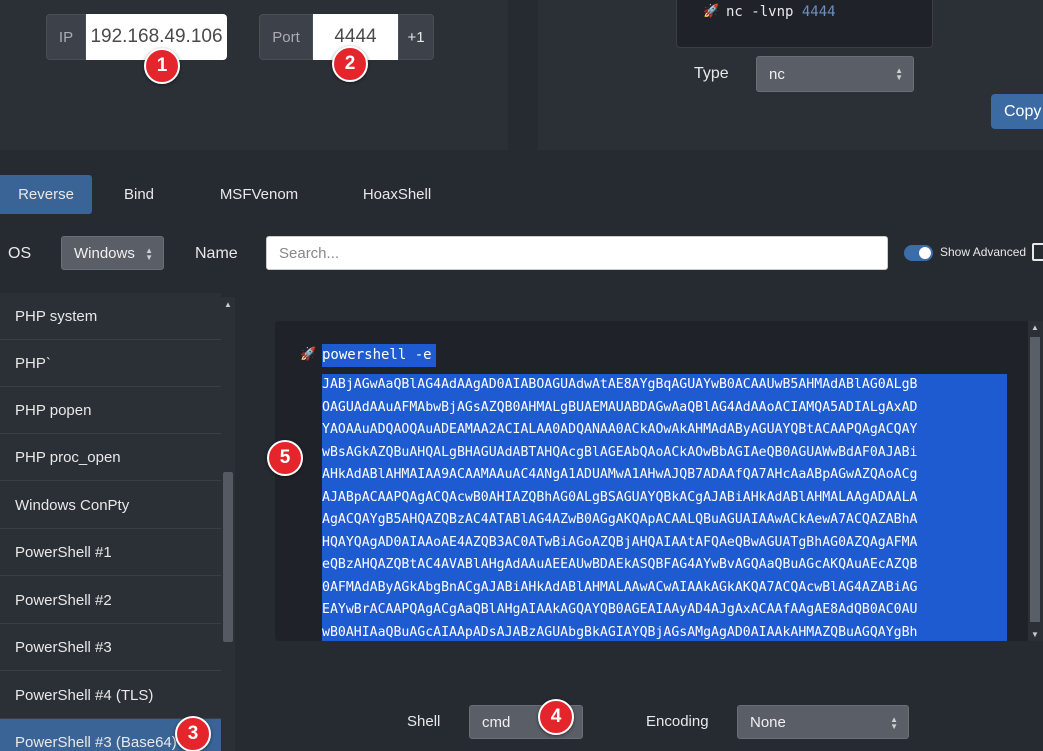  What do you see at coordinates (46, 194) in the screenshot?
I see `tab-reverse: Reverse` at bounding box center [46, 194].